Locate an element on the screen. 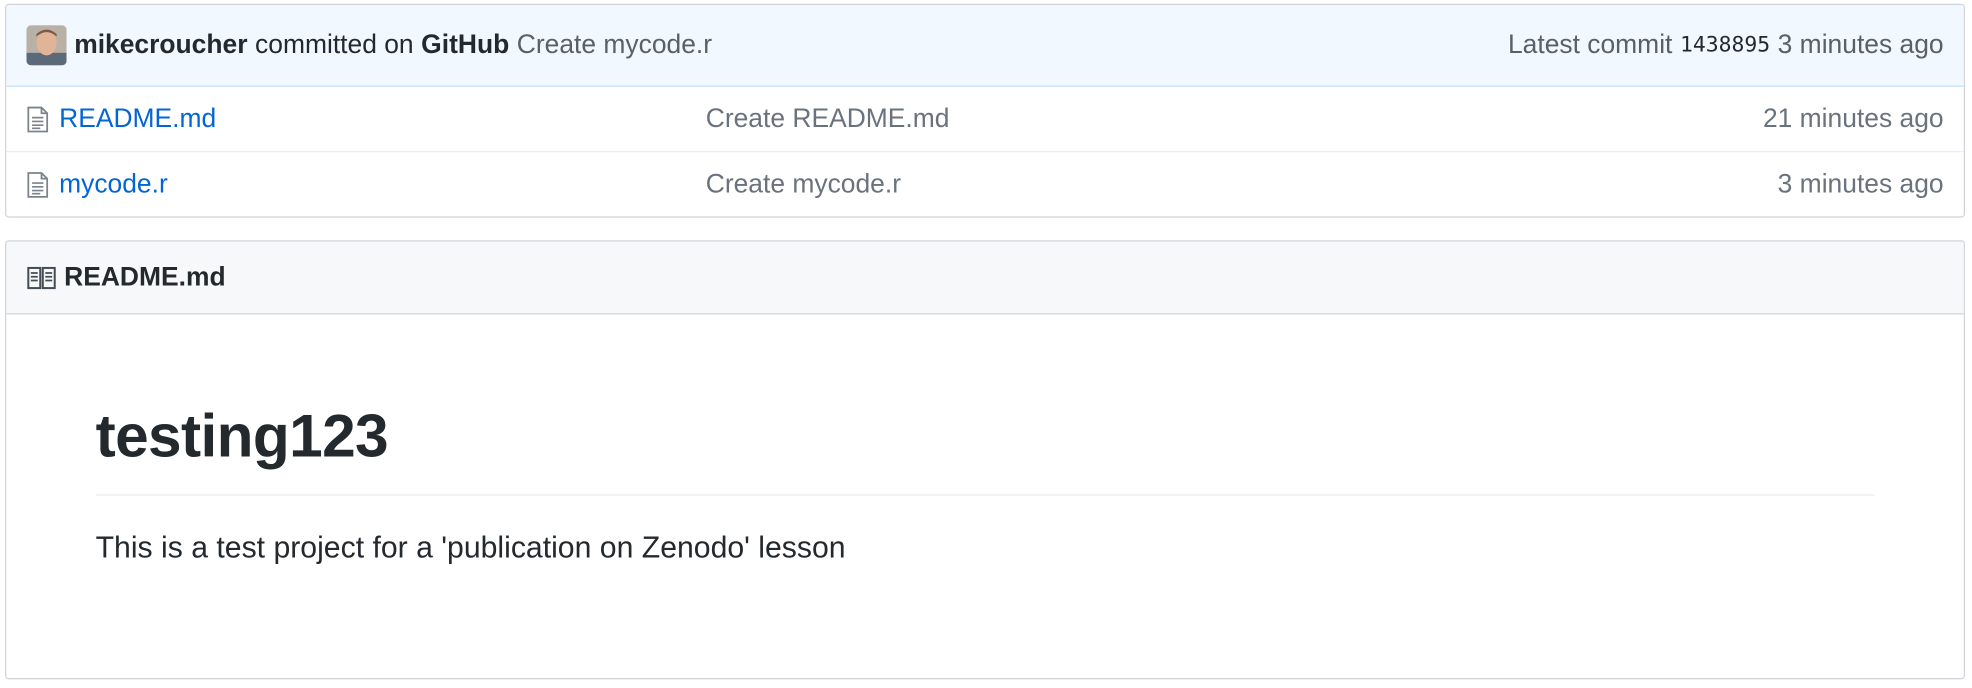 The image size is (1972, 688). file-name-link: README.md is located at coordinates (382, 119).